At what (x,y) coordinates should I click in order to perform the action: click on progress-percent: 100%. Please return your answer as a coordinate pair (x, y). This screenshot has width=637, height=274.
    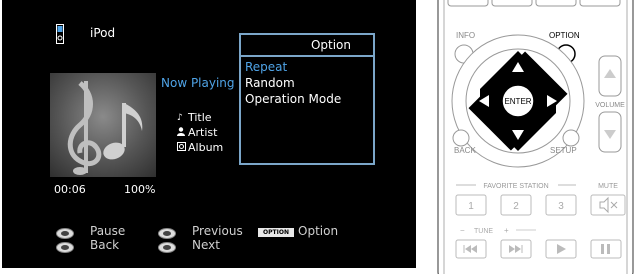
    Looking at the image, I should click on (140, 189).